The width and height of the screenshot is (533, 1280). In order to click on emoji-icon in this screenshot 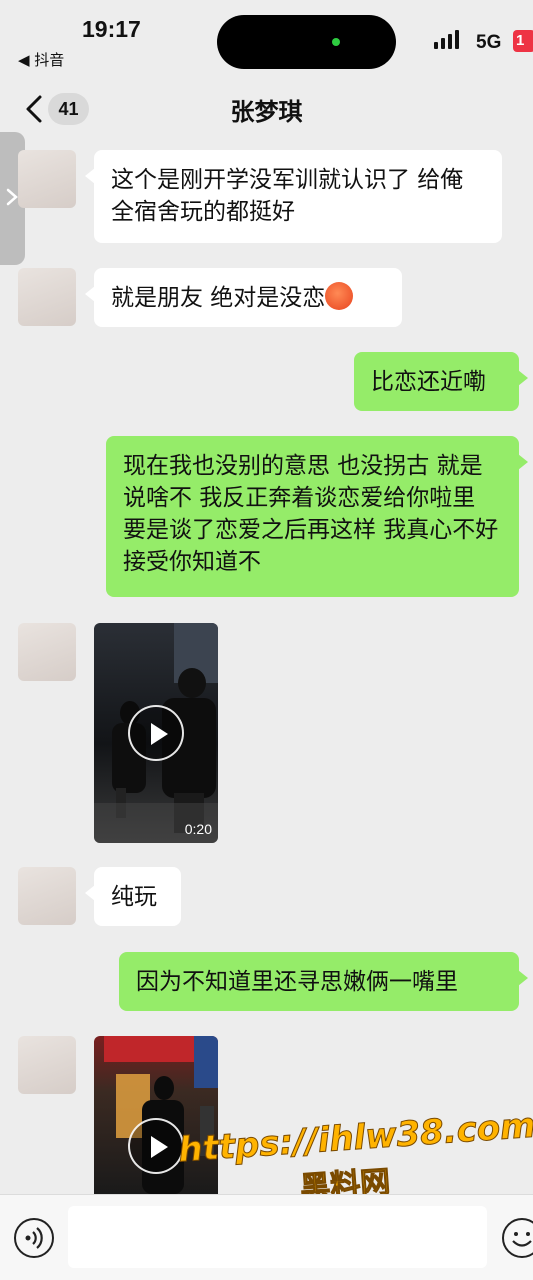, I will do `click(522, 1239)`.